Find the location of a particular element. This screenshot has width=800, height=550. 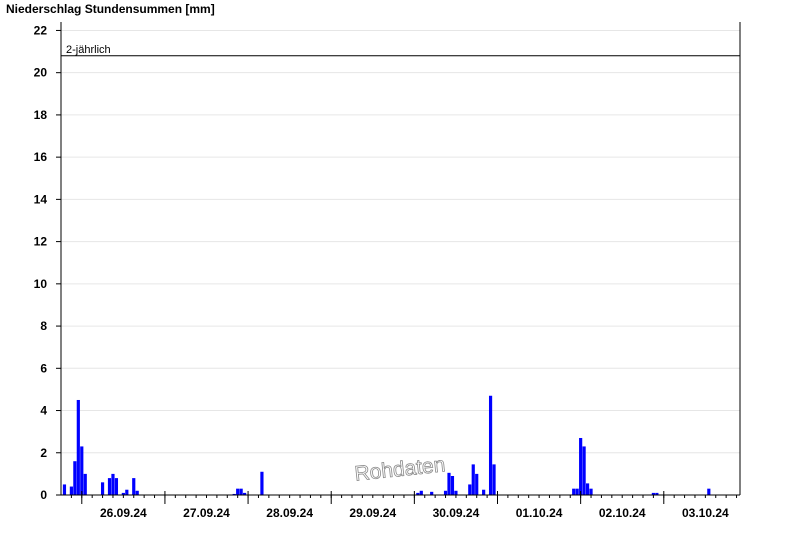

y-tick-label: 6 is located at coordinates (43, 368).